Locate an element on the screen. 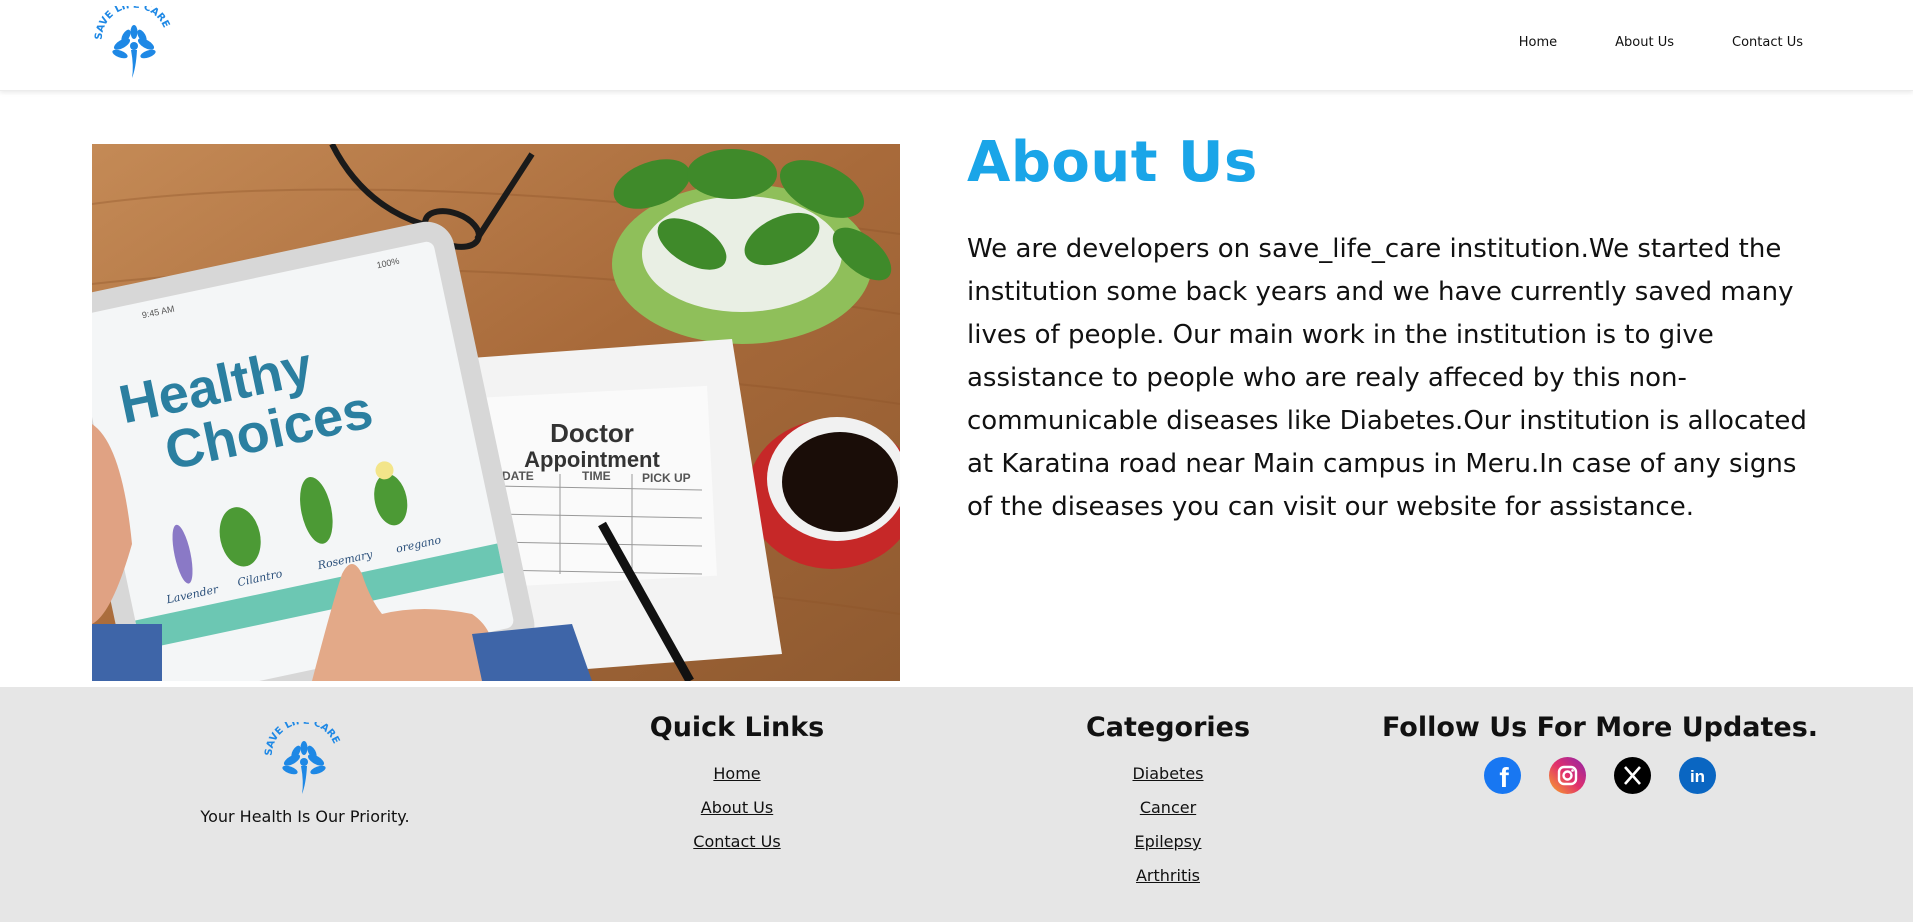 This screenshot has height=924, width=1913. svg-text: f is located at coordinates (1504, 777).